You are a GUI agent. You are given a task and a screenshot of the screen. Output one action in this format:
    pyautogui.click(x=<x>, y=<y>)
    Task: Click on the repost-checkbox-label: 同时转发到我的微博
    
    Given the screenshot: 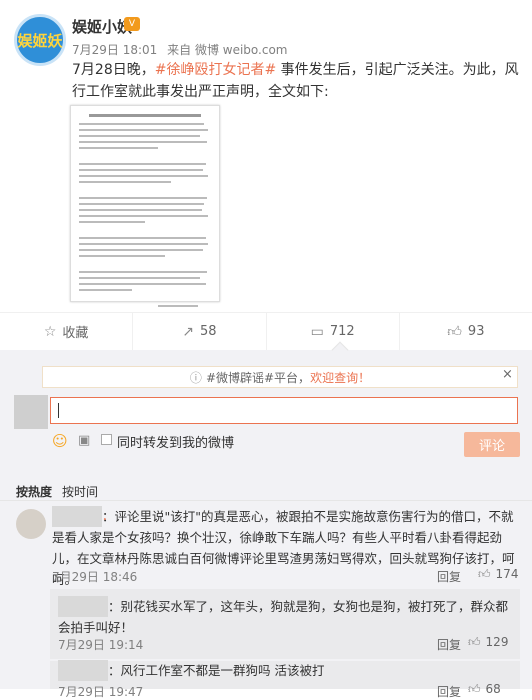 What is the action you would take?
    pyautogui.click(x=176, y=443)
    